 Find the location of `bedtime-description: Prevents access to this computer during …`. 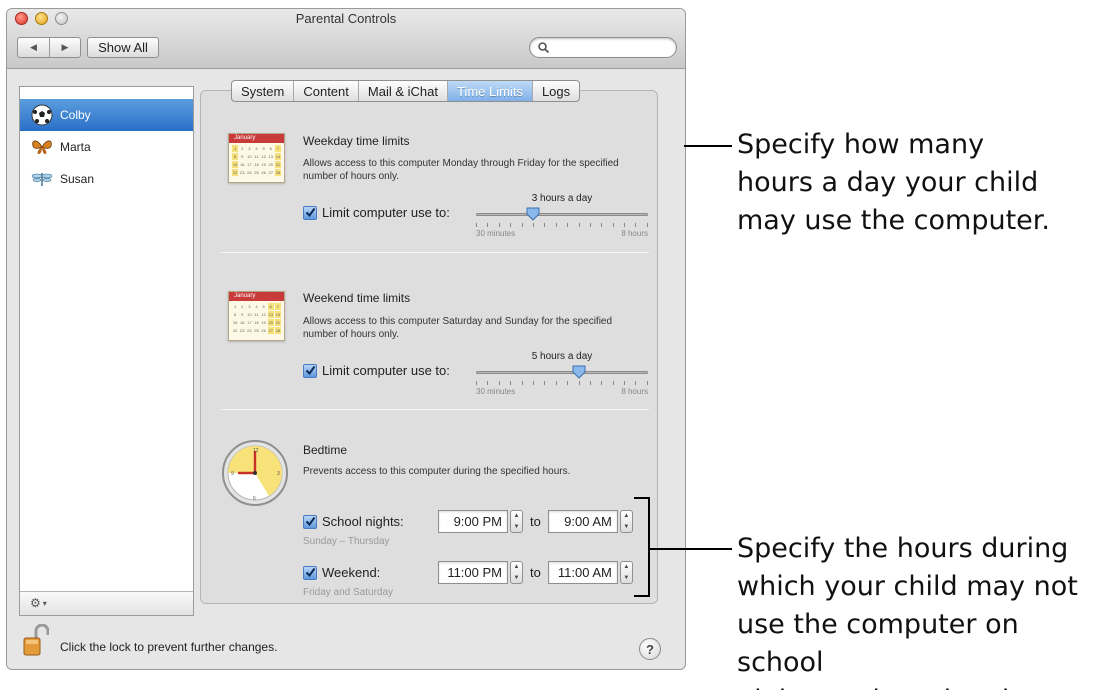

bedtime-description: Prevents access to this computer during … is located at coordinates (437, 471).